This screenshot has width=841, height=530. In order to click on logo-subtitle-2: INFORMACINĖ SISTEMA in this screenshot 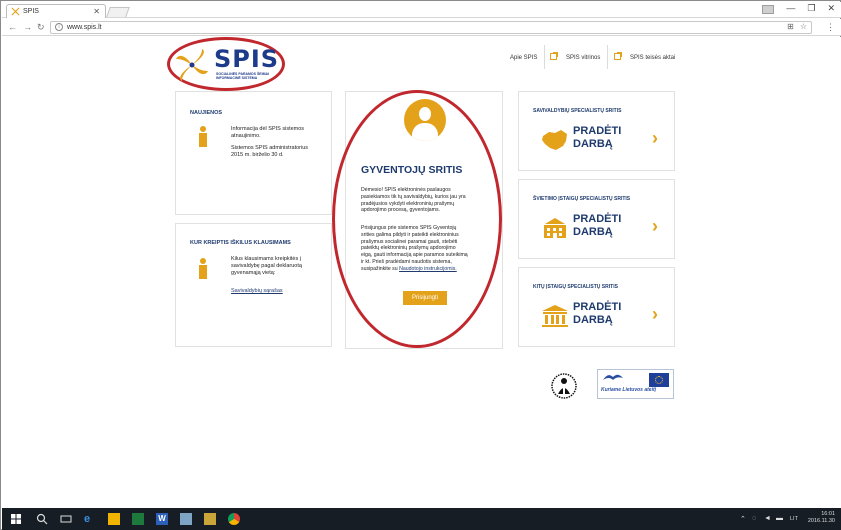, I will do `click(237, 78)`.